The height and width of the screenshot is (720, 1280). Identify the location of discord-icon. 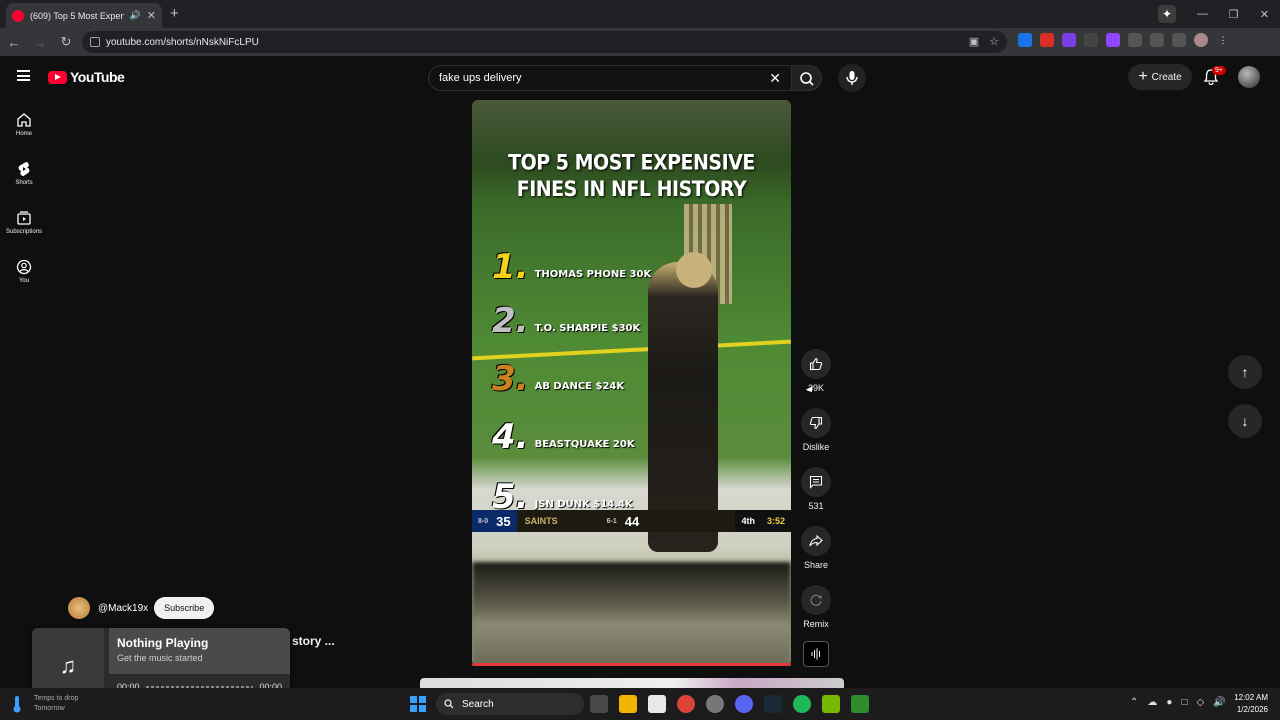
(744, 704).